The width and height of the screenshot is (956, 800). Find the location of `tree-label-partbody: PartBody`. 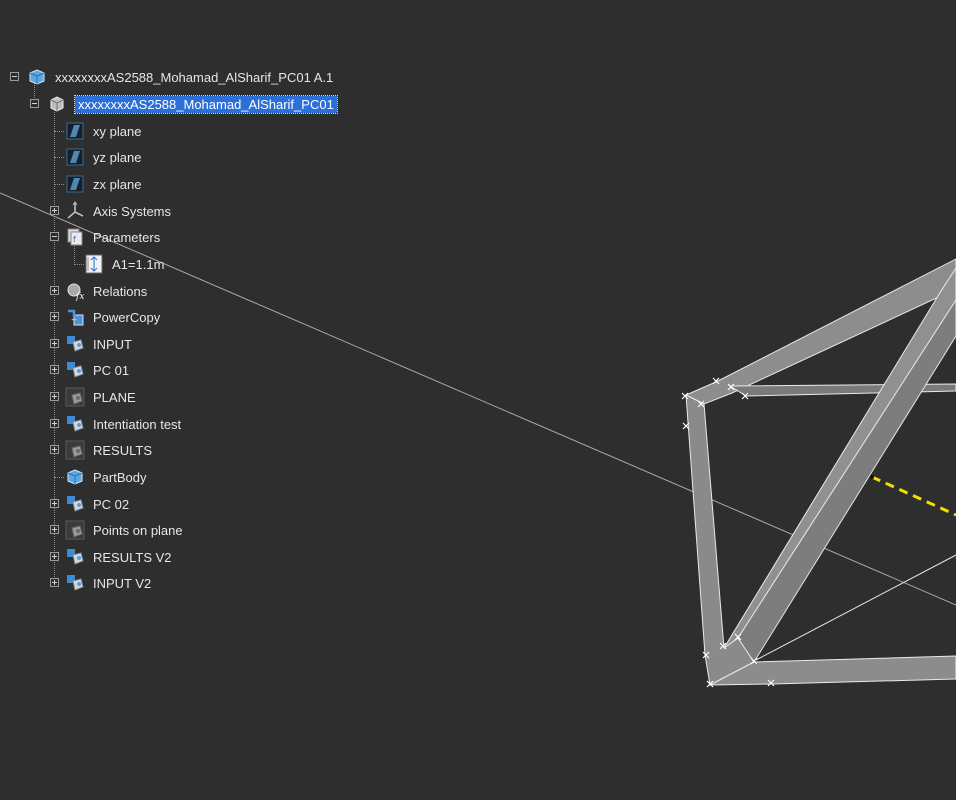

tree-label-partbody: PartBody is located at coordinates (120, 477).